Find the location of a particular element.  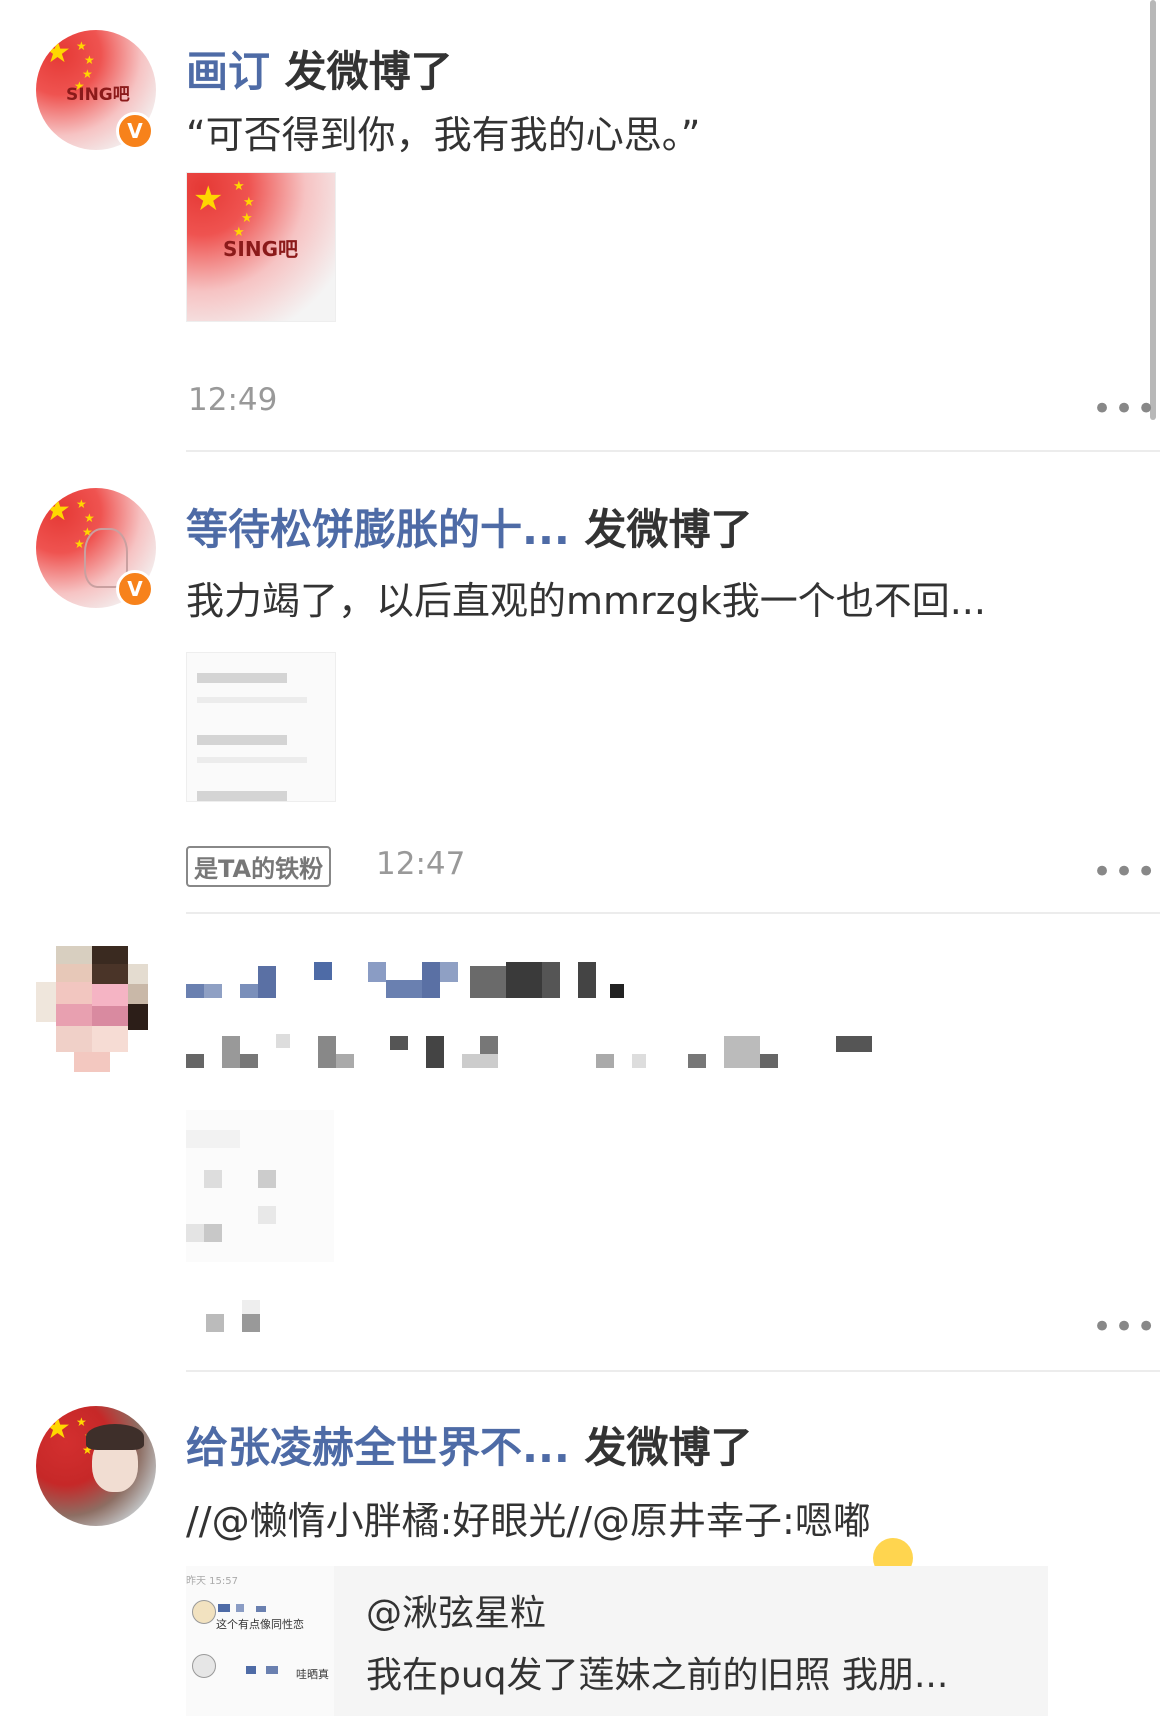

user-name-link: 画订 is located at coordinates (228, 71).